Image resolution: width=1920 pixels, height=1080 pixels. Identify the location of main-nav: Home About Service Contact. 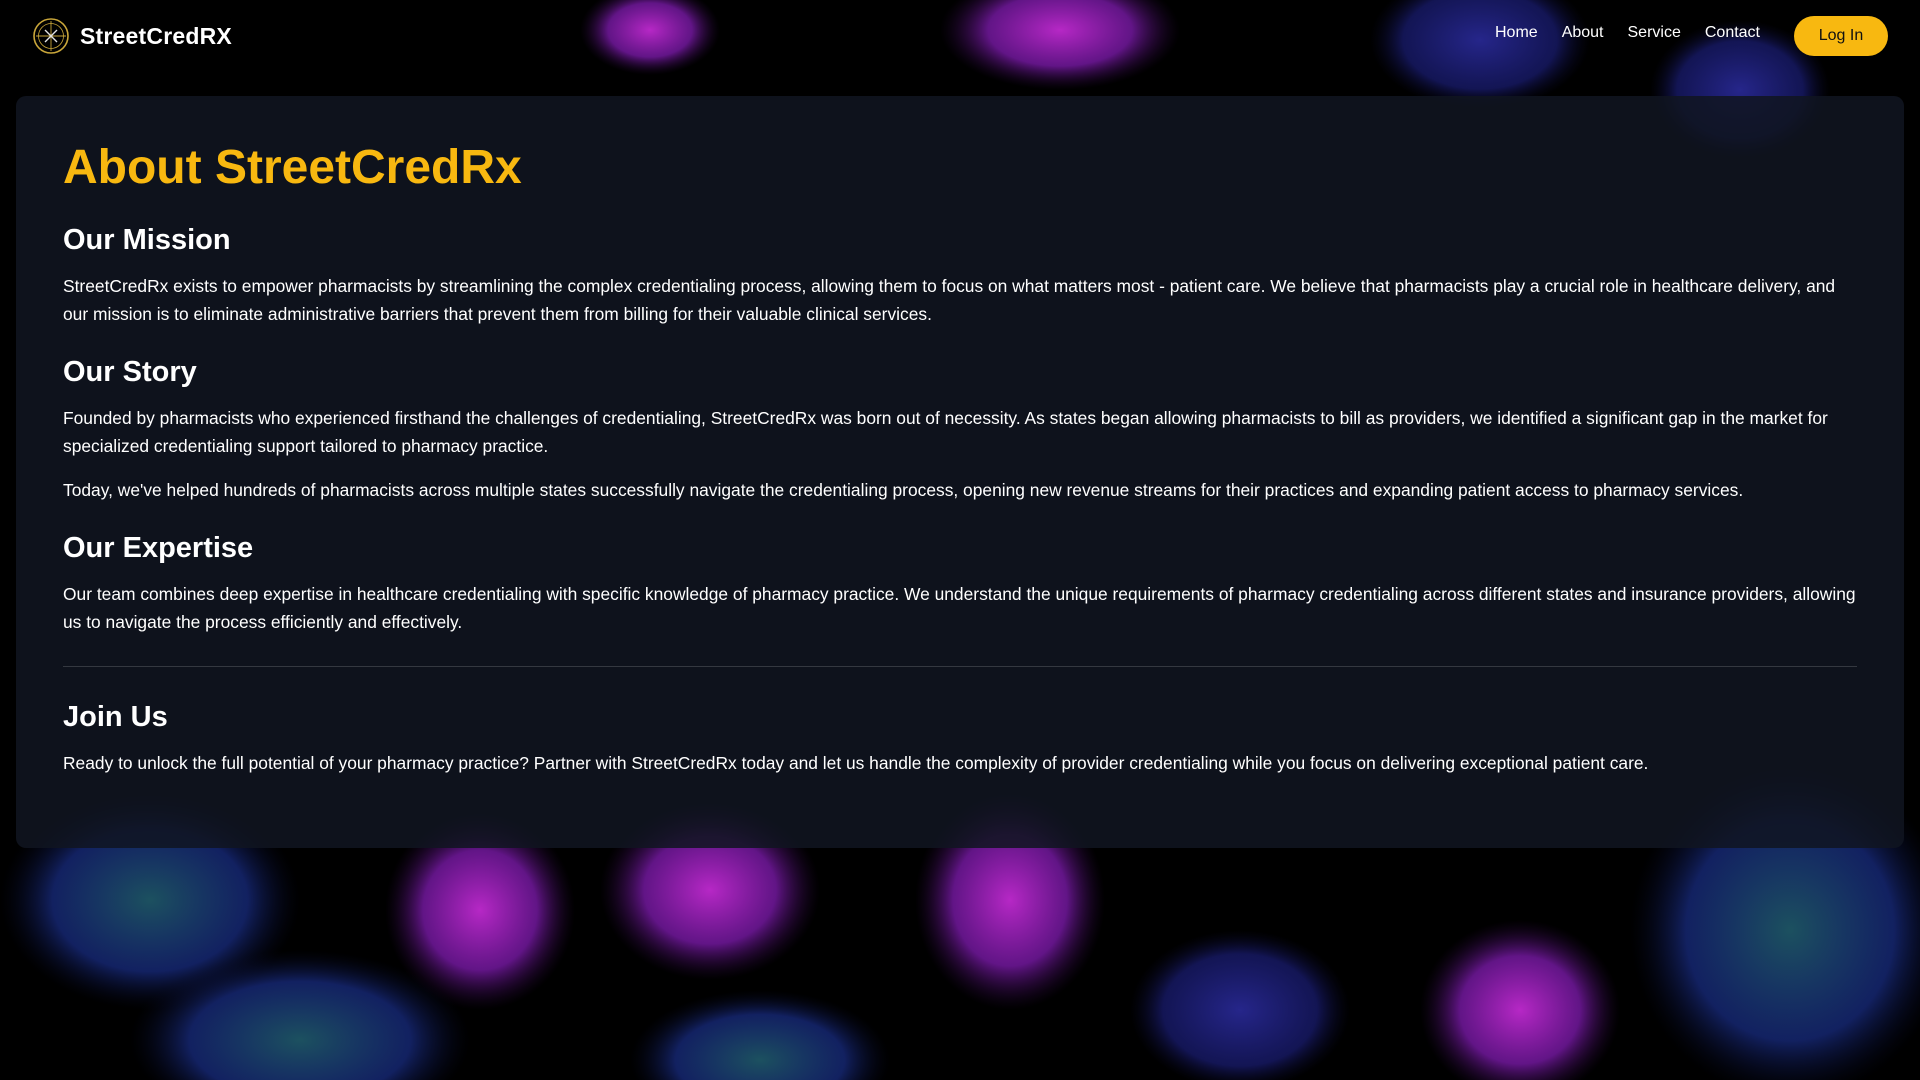
(1627, 33).